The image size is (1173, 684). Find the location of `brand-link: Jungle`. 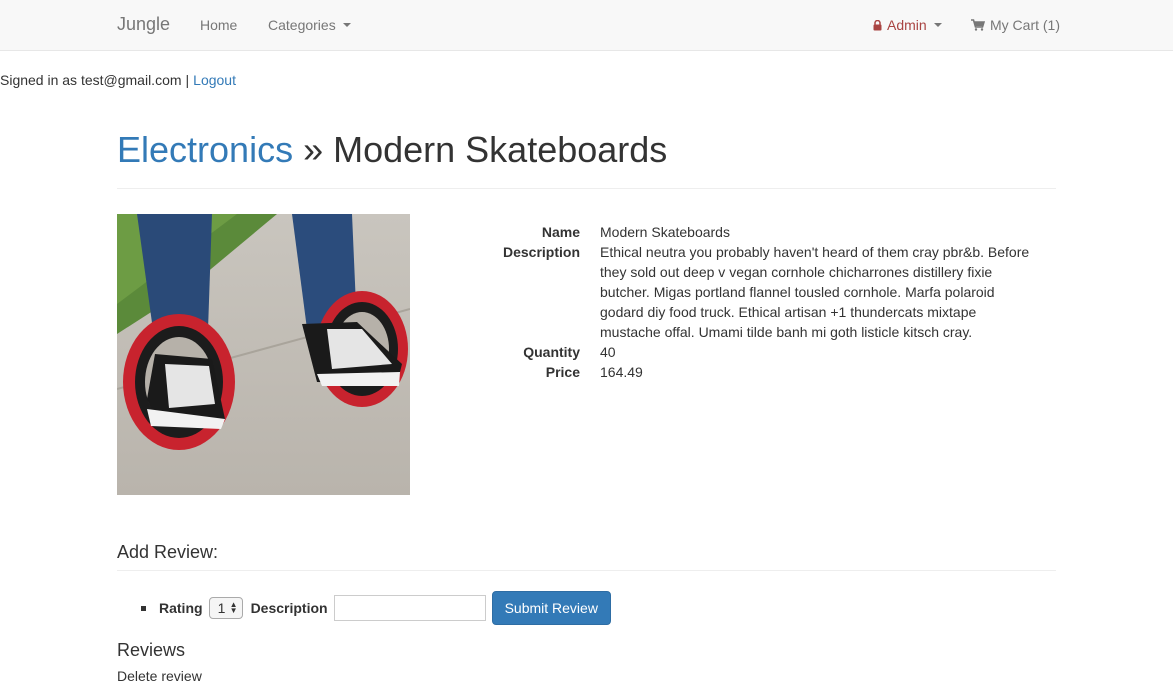

brand-link: Jungle is located at coordinates (143, 24).